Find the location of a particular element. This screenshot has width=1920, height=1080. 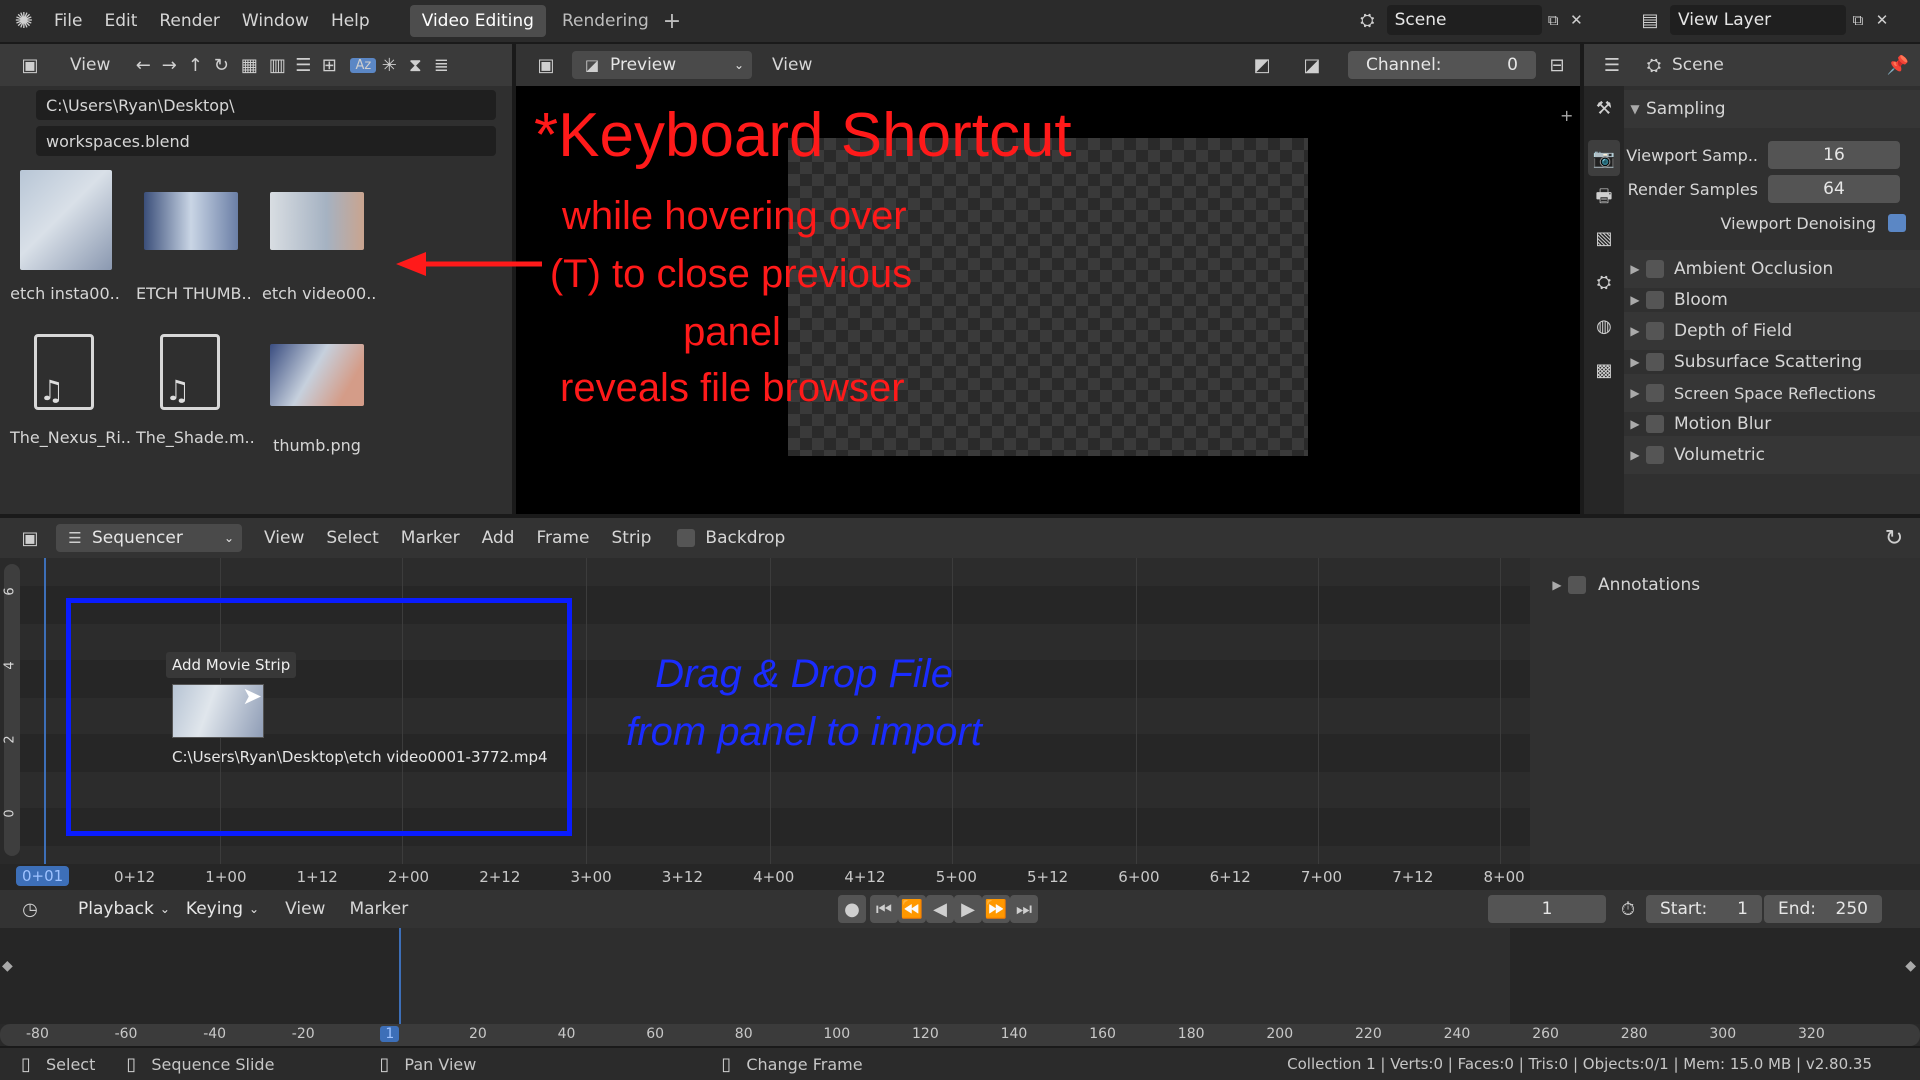

tab-rendering: Rendering is located at coordinates (605, 21).